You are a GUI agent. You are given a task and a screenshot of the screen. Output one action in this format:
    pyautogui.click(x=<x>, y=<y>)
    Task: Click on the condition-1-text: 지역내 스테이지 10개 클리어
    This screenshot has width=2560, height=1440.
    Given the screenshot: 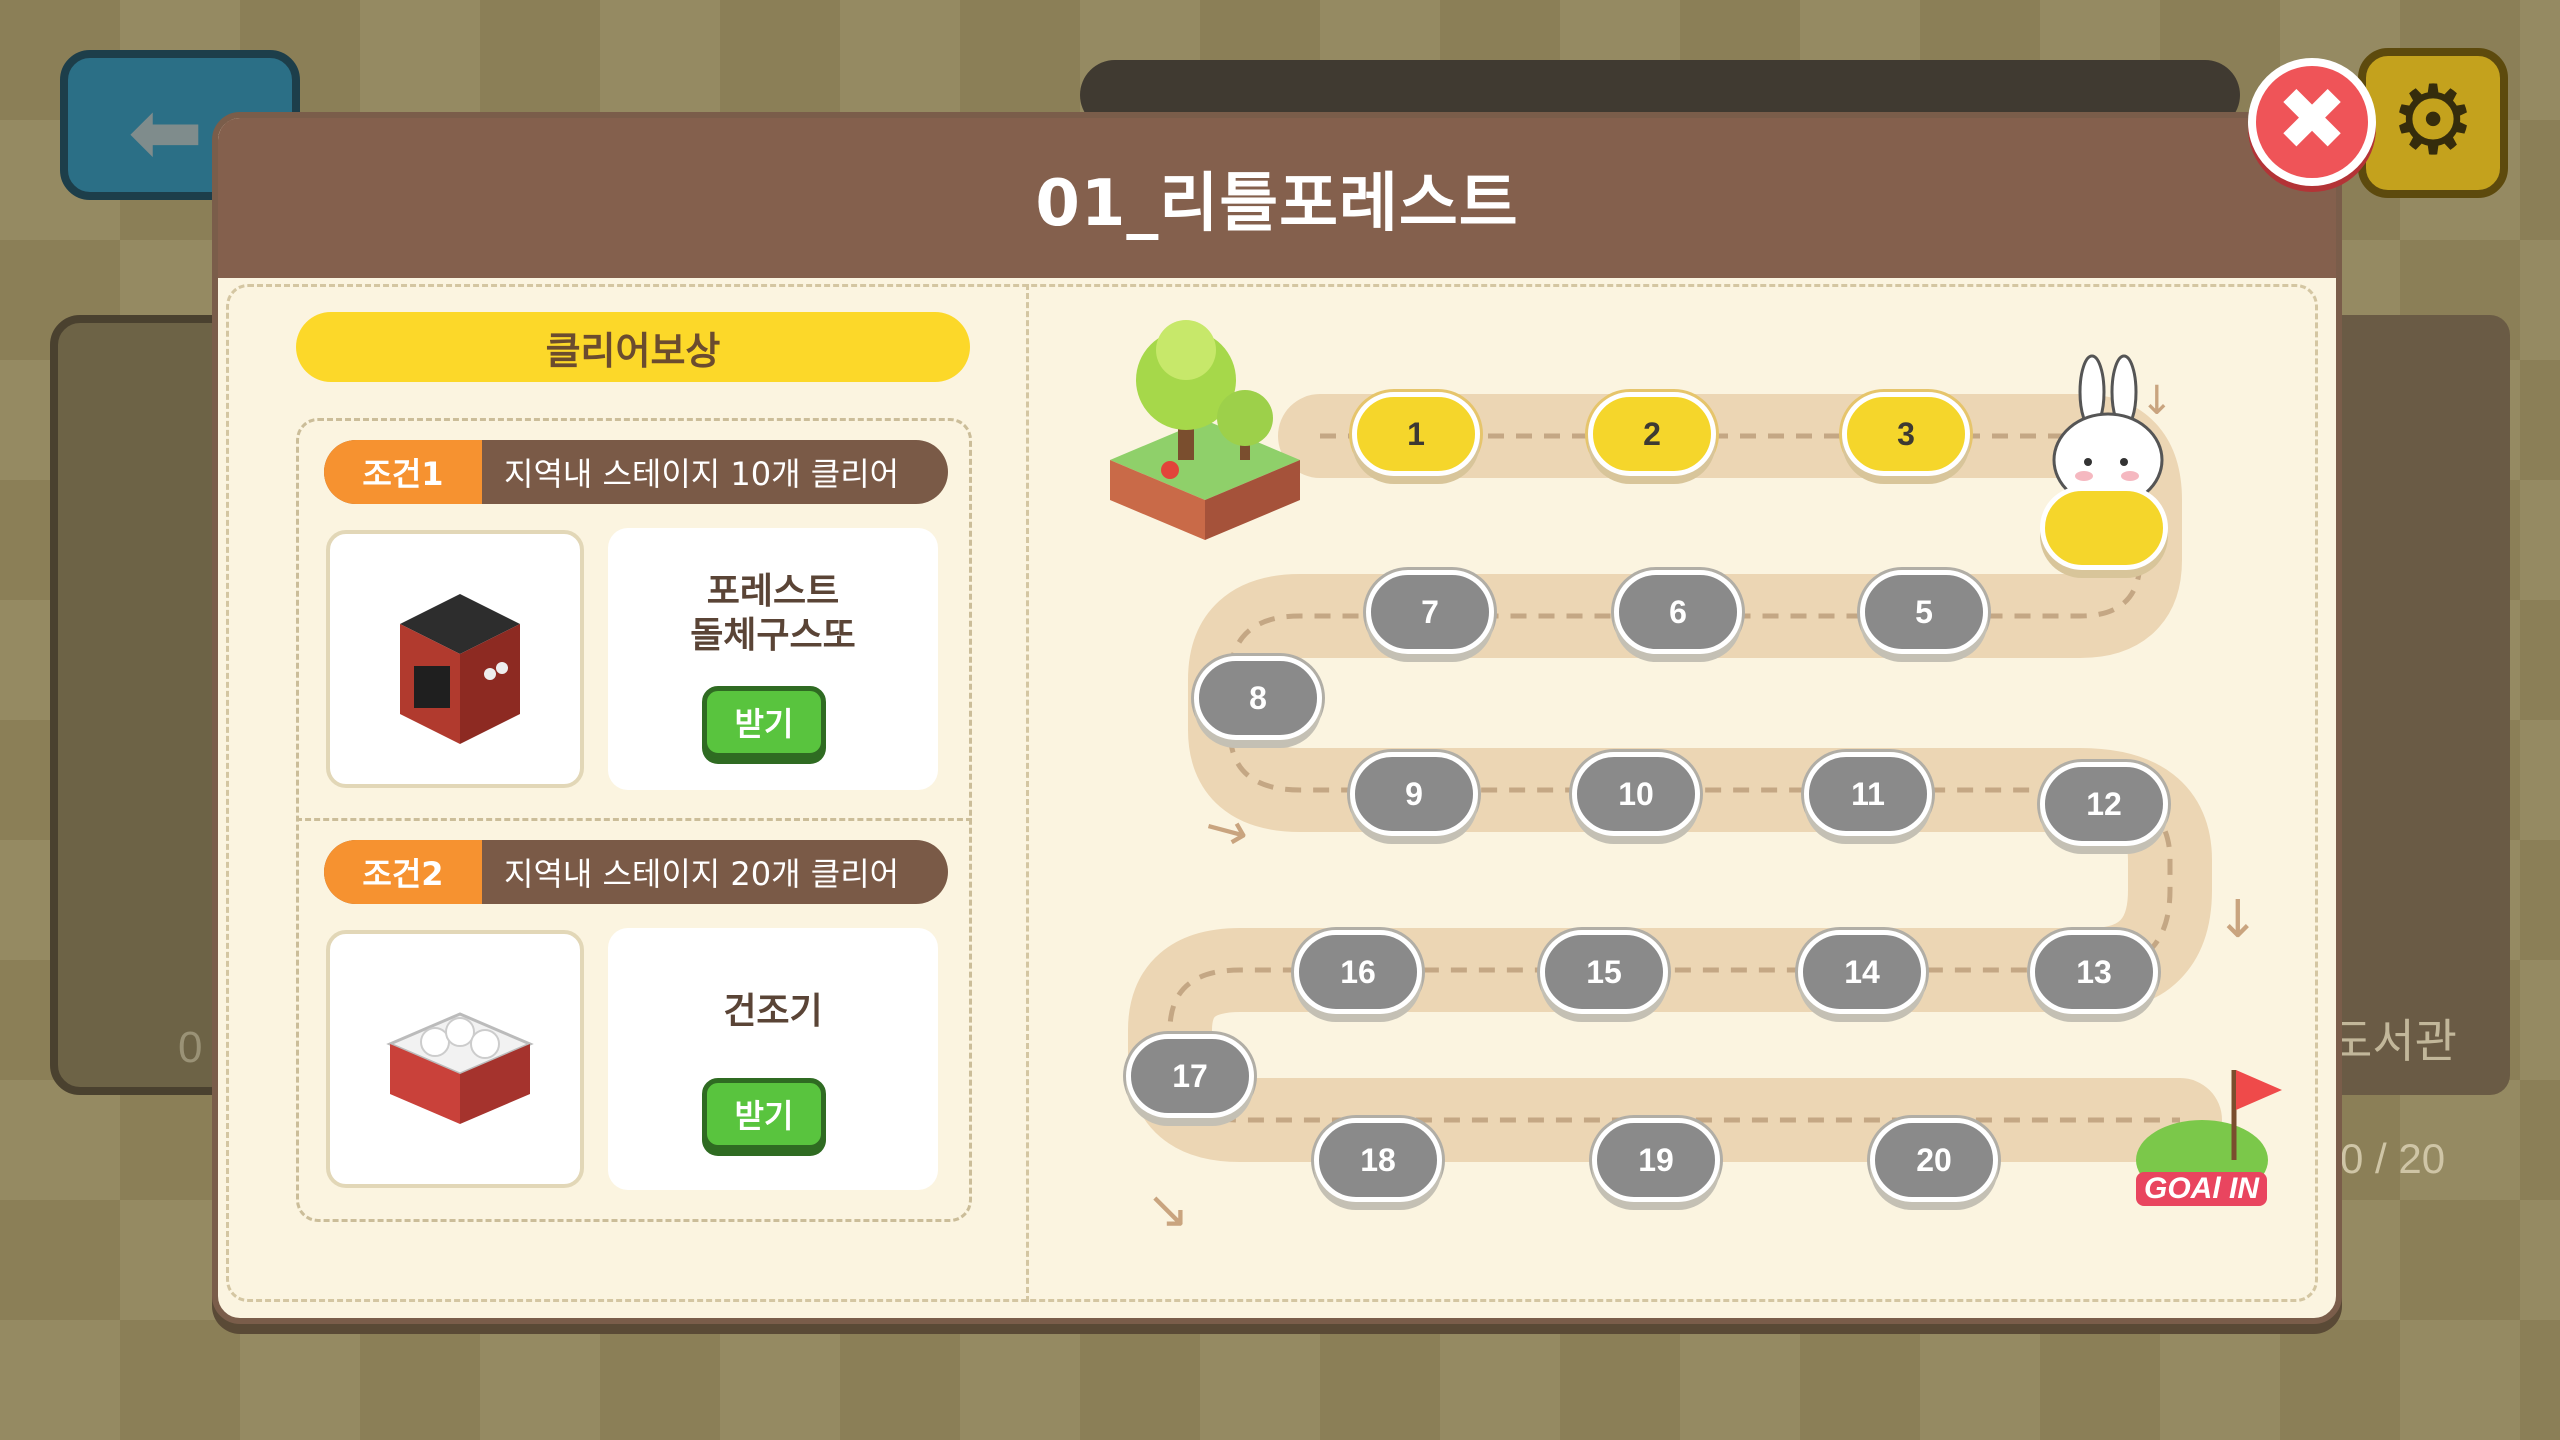 What is the action you would take?
    pyautogui.click(x=702, y=474)
    